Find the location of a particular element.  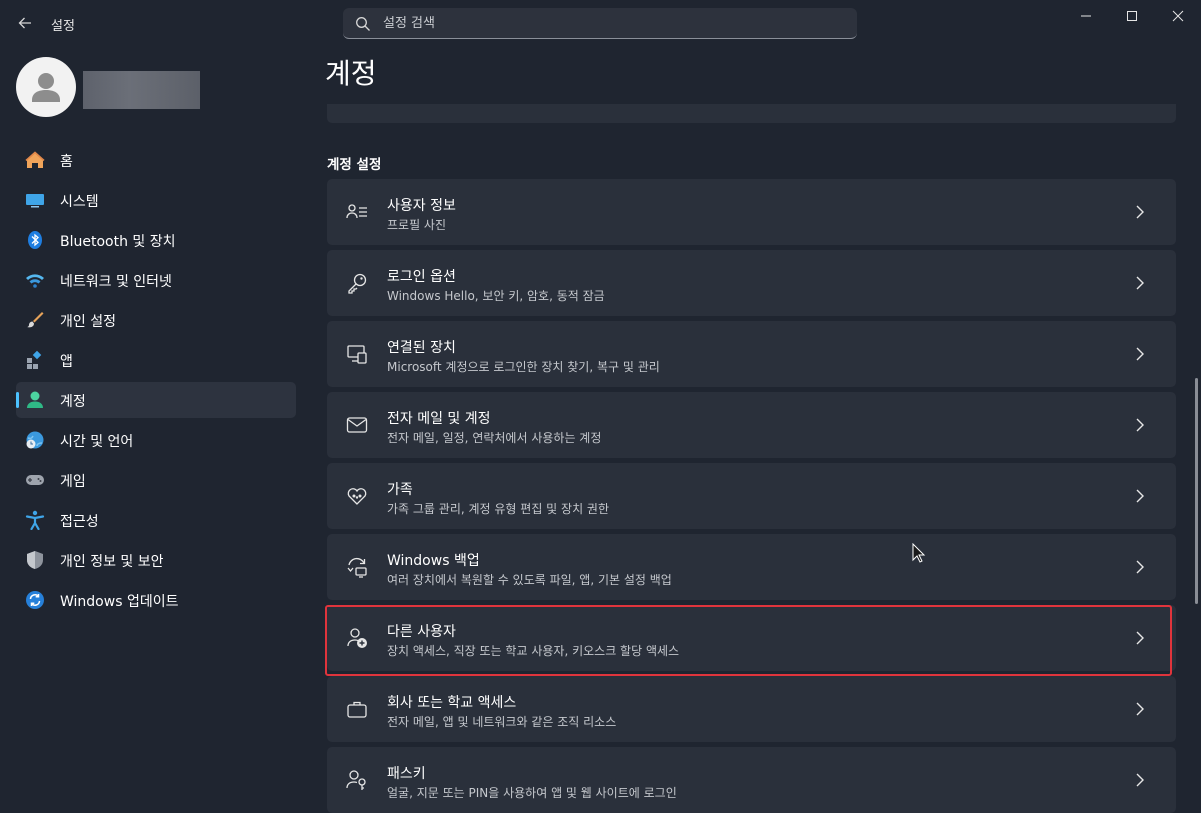

avatar is located at coordinates (46, 87).